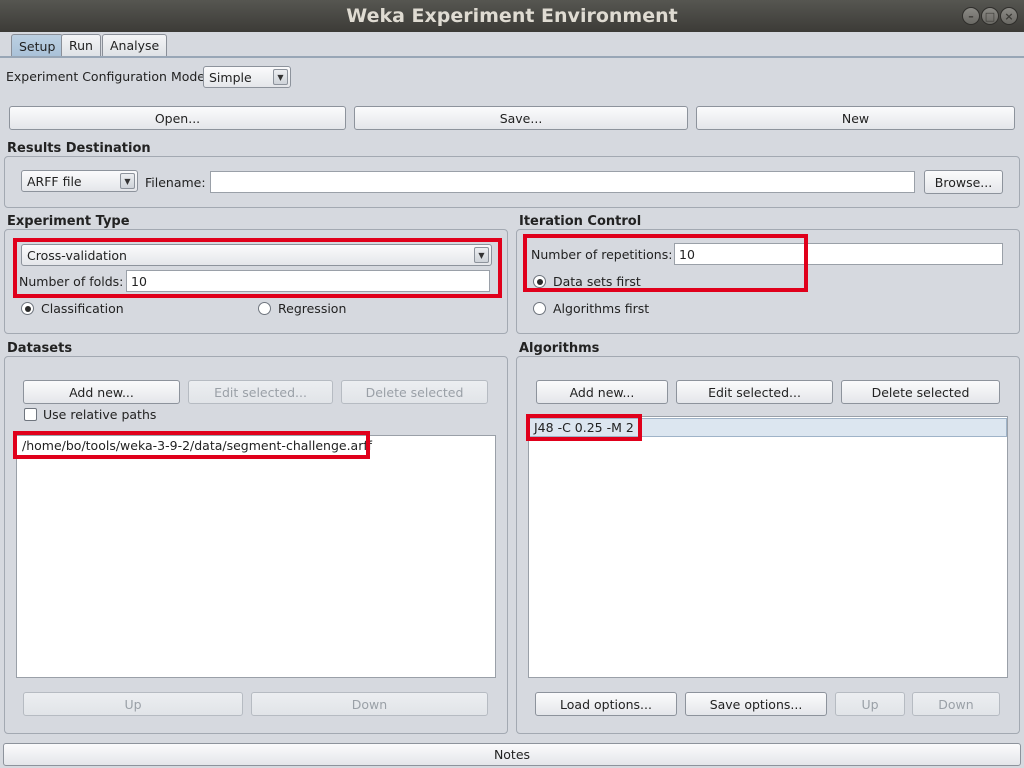  What do you see at coordinates (191, 445) in the screenshot?
I see `highlight-box-dataset` at bounding box center [191, 445].